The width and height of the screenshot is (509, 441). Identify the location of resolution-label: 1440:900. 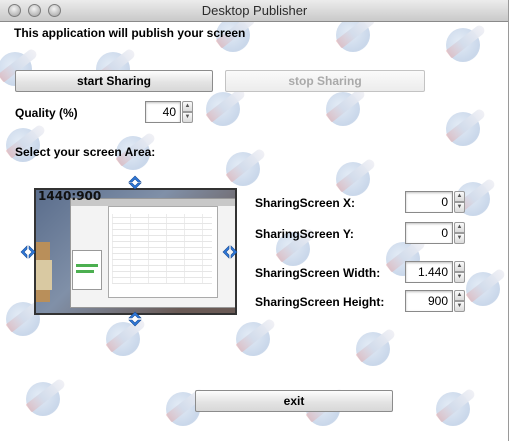
(70, 196).